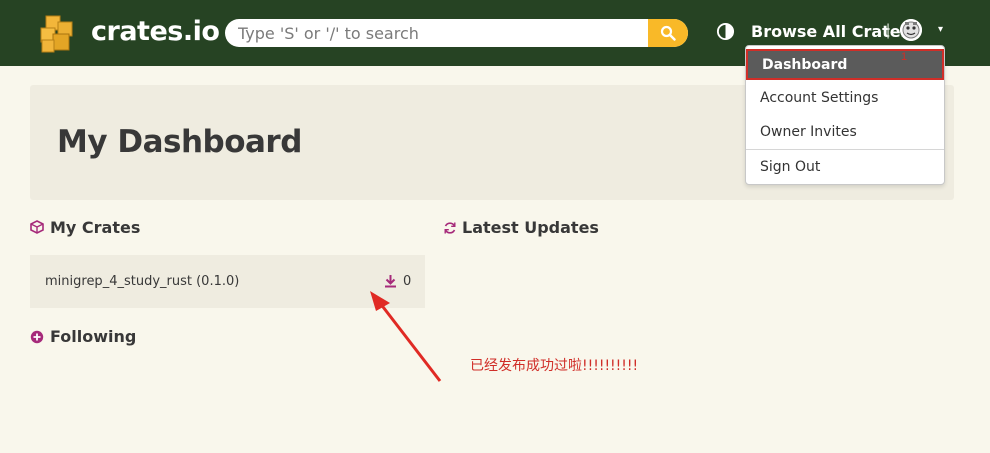  I want to click on my-crates-heading: My Crates, so click(95, 227).